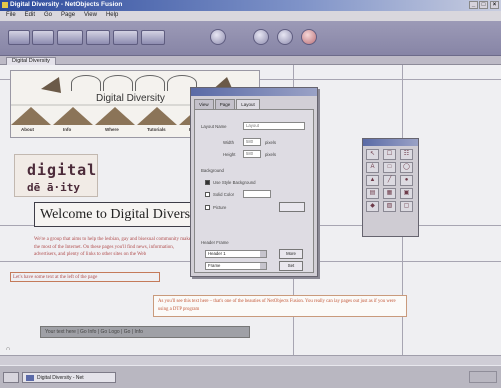  I want to click on go-up-button, so click(261, 37).